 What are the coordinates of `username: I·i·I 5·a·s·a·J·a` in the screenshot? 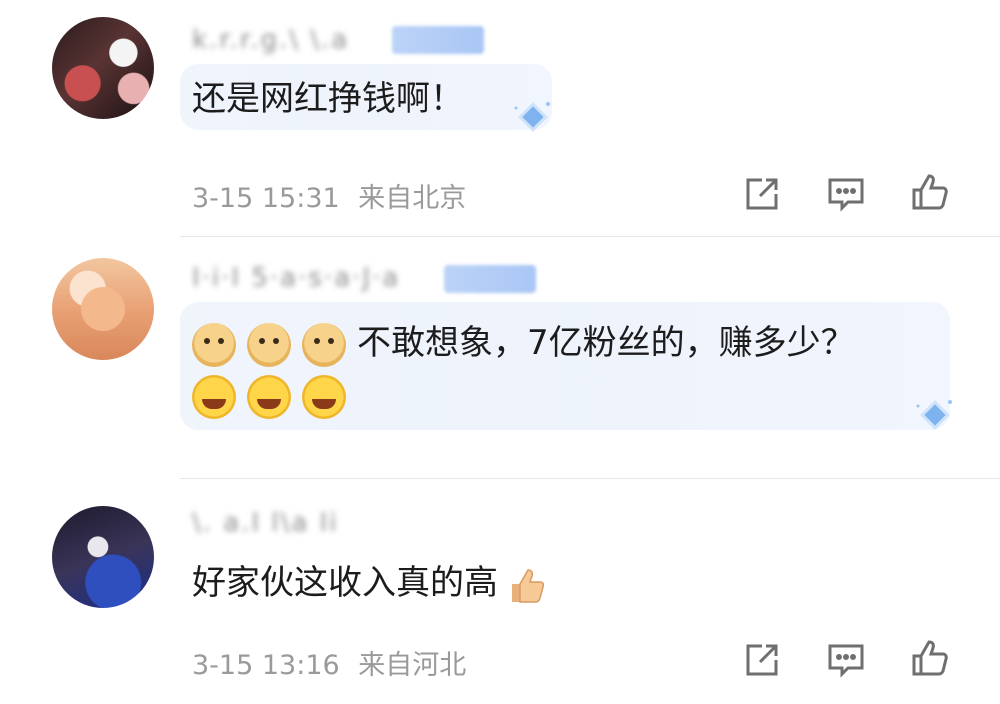 It's located at (296, 278).